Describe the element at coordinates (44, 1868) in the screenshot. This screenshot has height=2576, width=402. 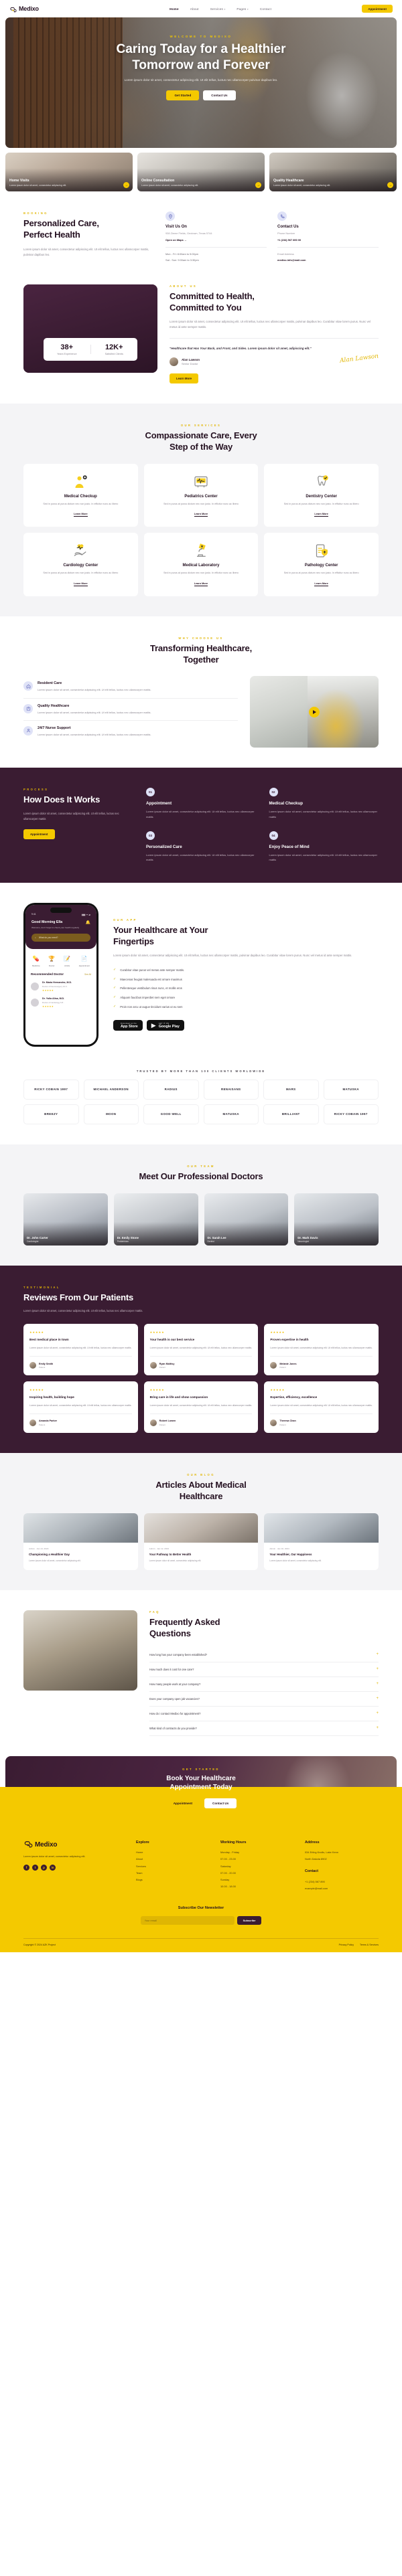
I see `pinterest-icon: p` at that location.